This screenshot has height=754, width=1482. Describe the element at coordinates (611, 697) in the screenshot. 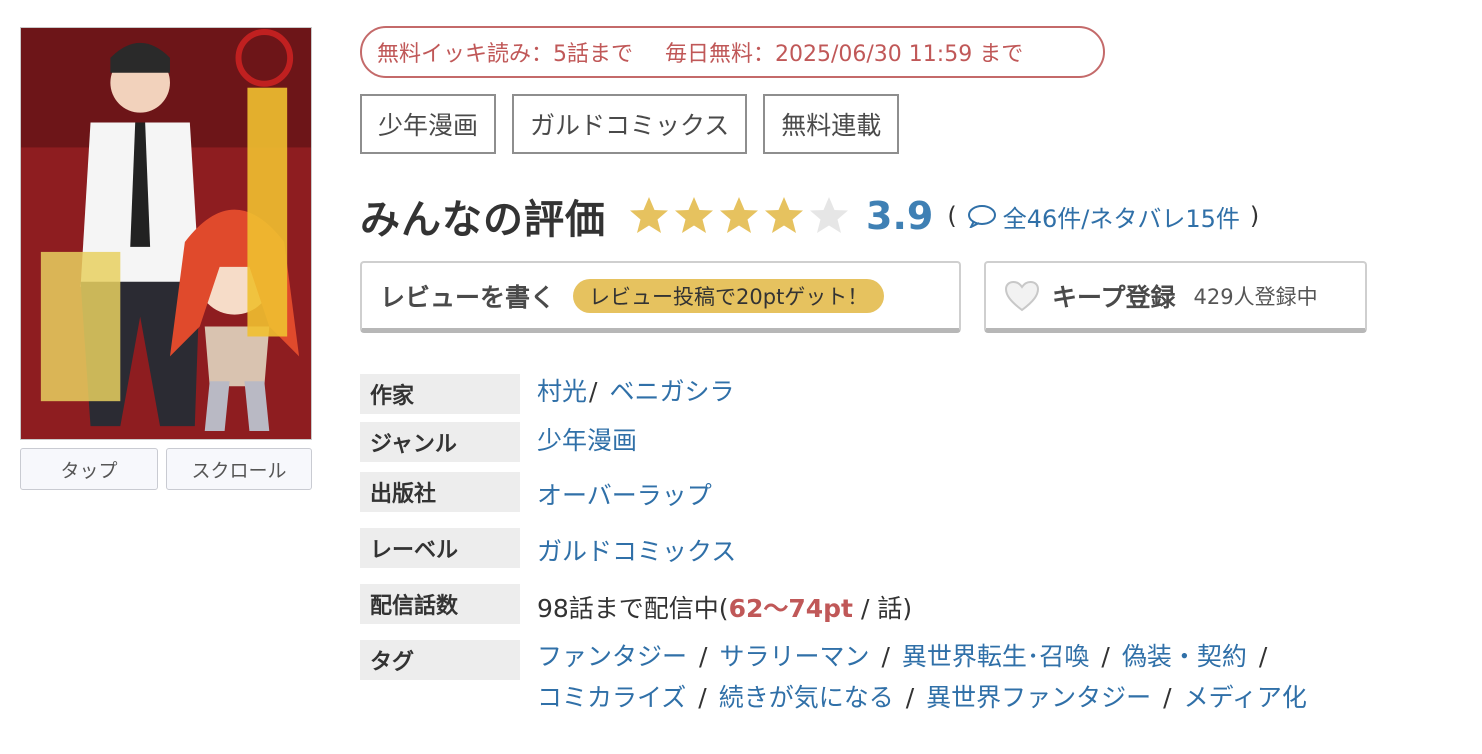

I see `tag-link: コミカライズ` at that location.